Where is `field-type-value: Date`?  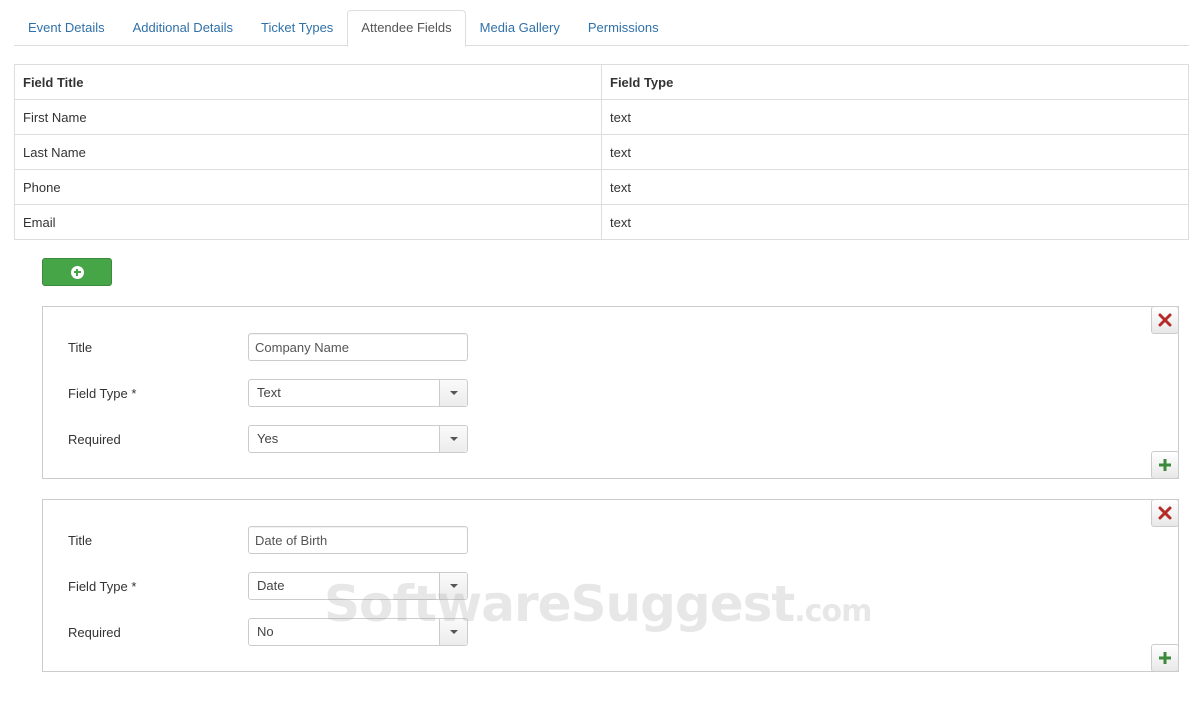 field-type-value: Date is located at coordinates (271, 585).